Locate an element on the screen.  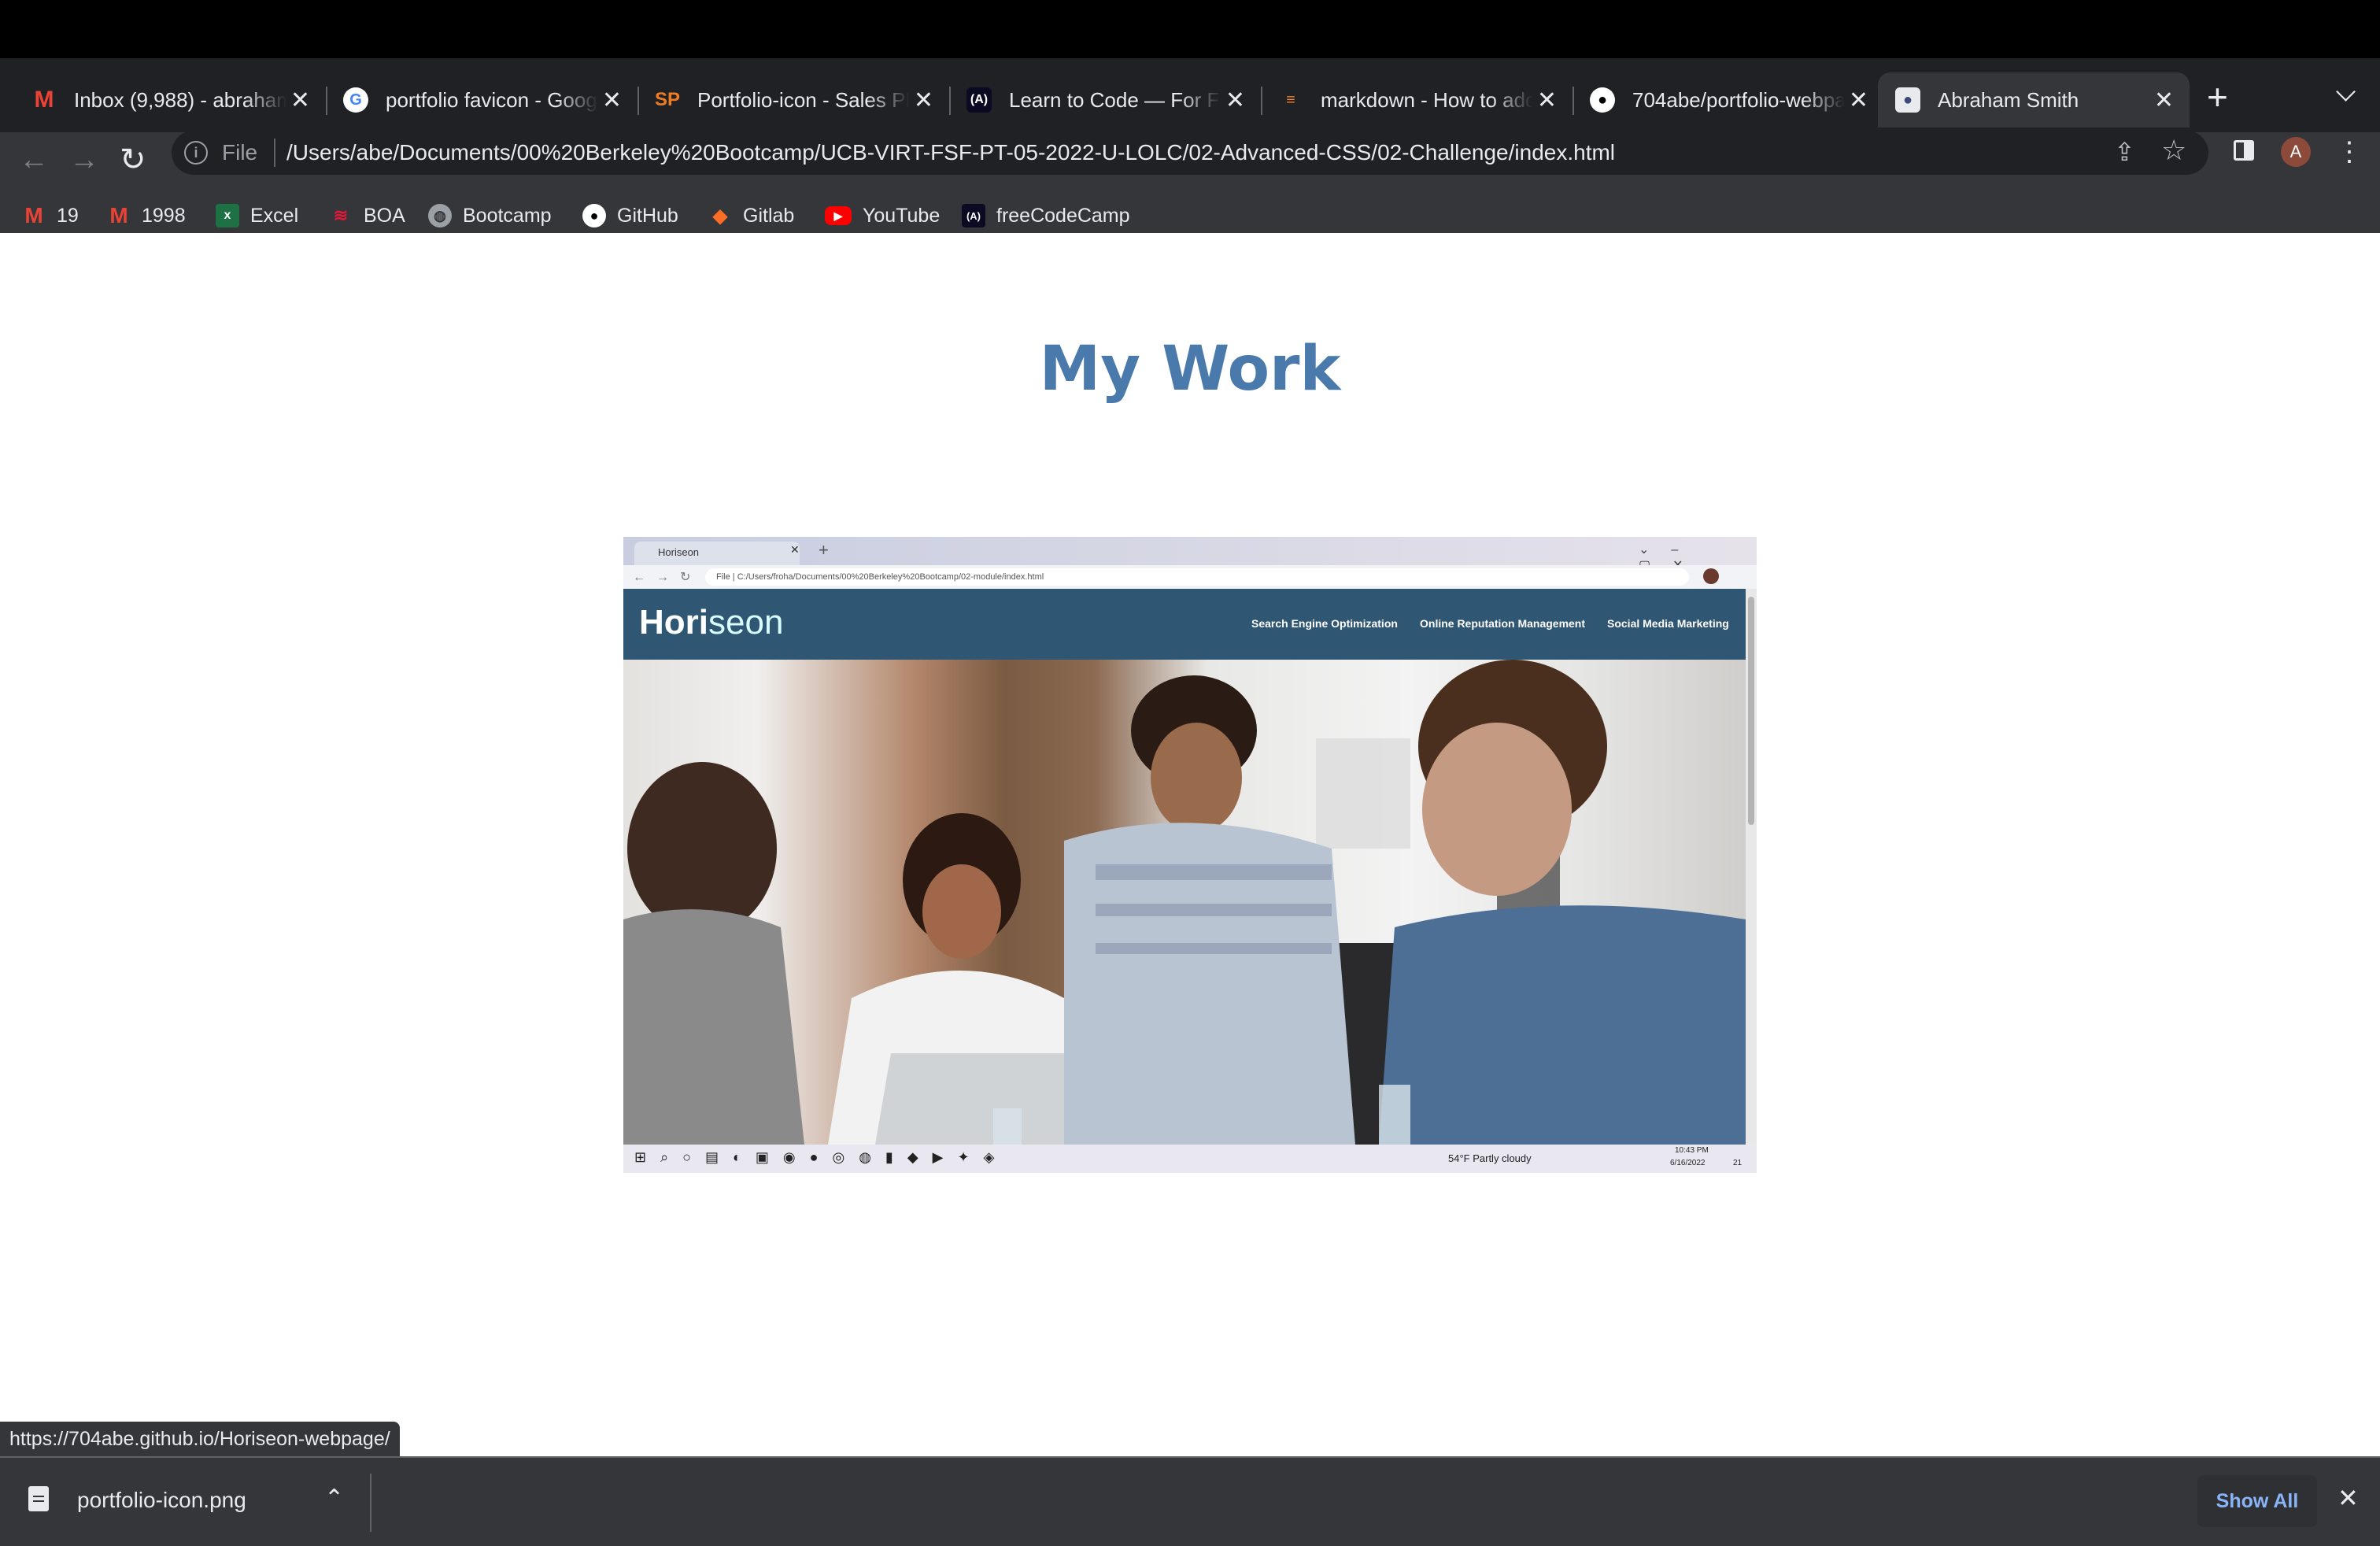
excel-icon: x is located at coordinates (228, 216).